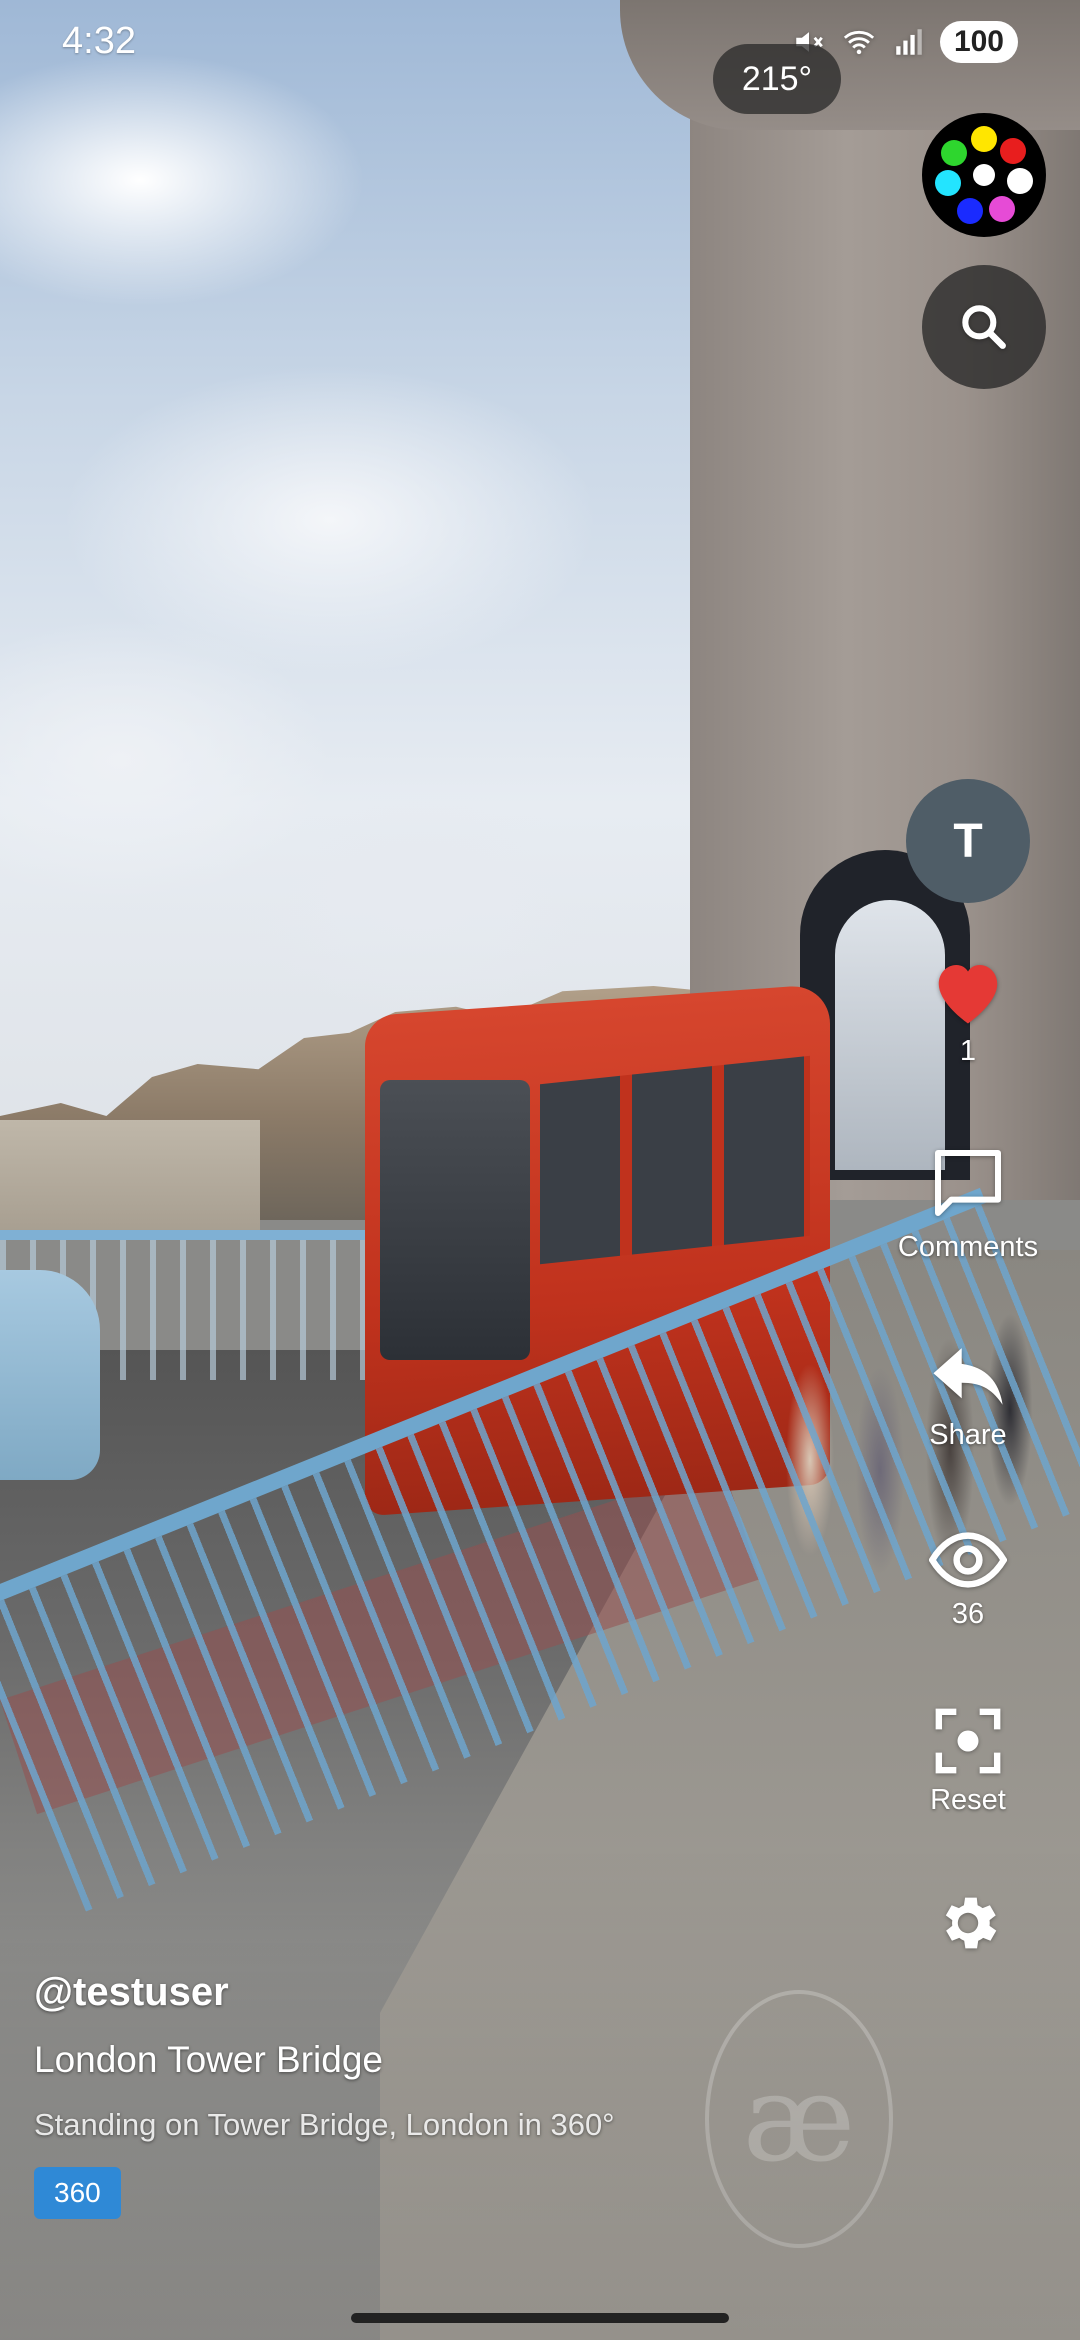  What do you see at coordinates (909, 42) in the screenshot?
I see `signal-icon` at bounding box center [909, 42].